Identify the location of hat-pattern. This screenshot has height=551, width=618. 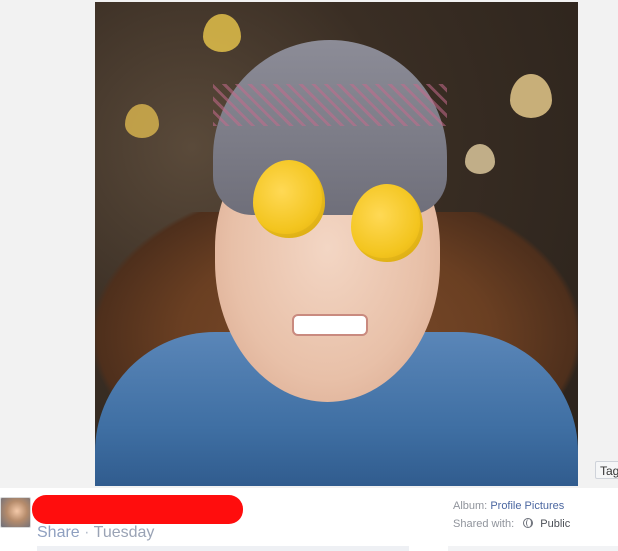
(330, 105).